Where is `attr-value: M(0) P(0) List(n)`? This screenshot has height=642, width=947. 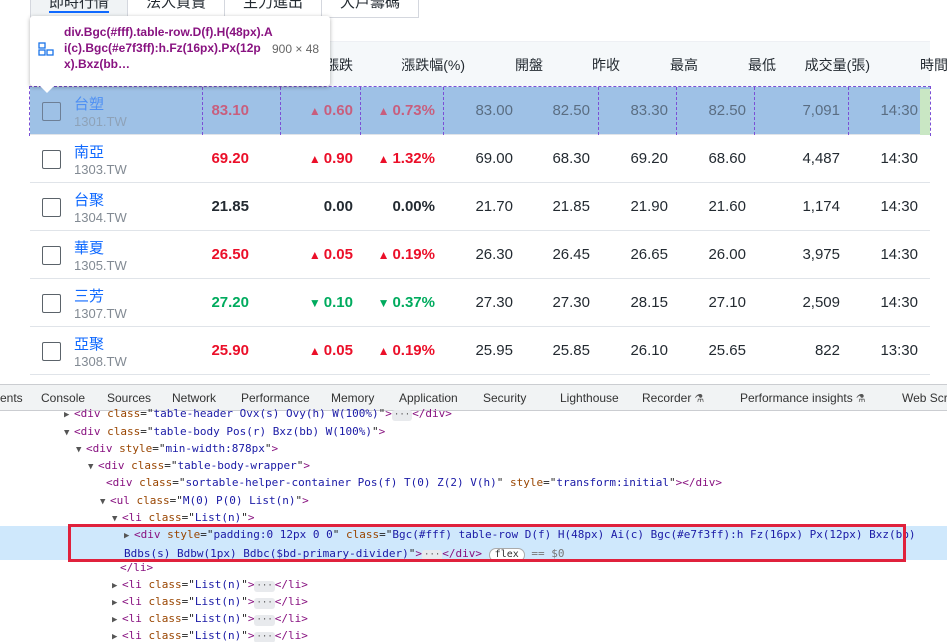
attr-value: M(0) P(0) List(n) is located at coordinates (239, 500).